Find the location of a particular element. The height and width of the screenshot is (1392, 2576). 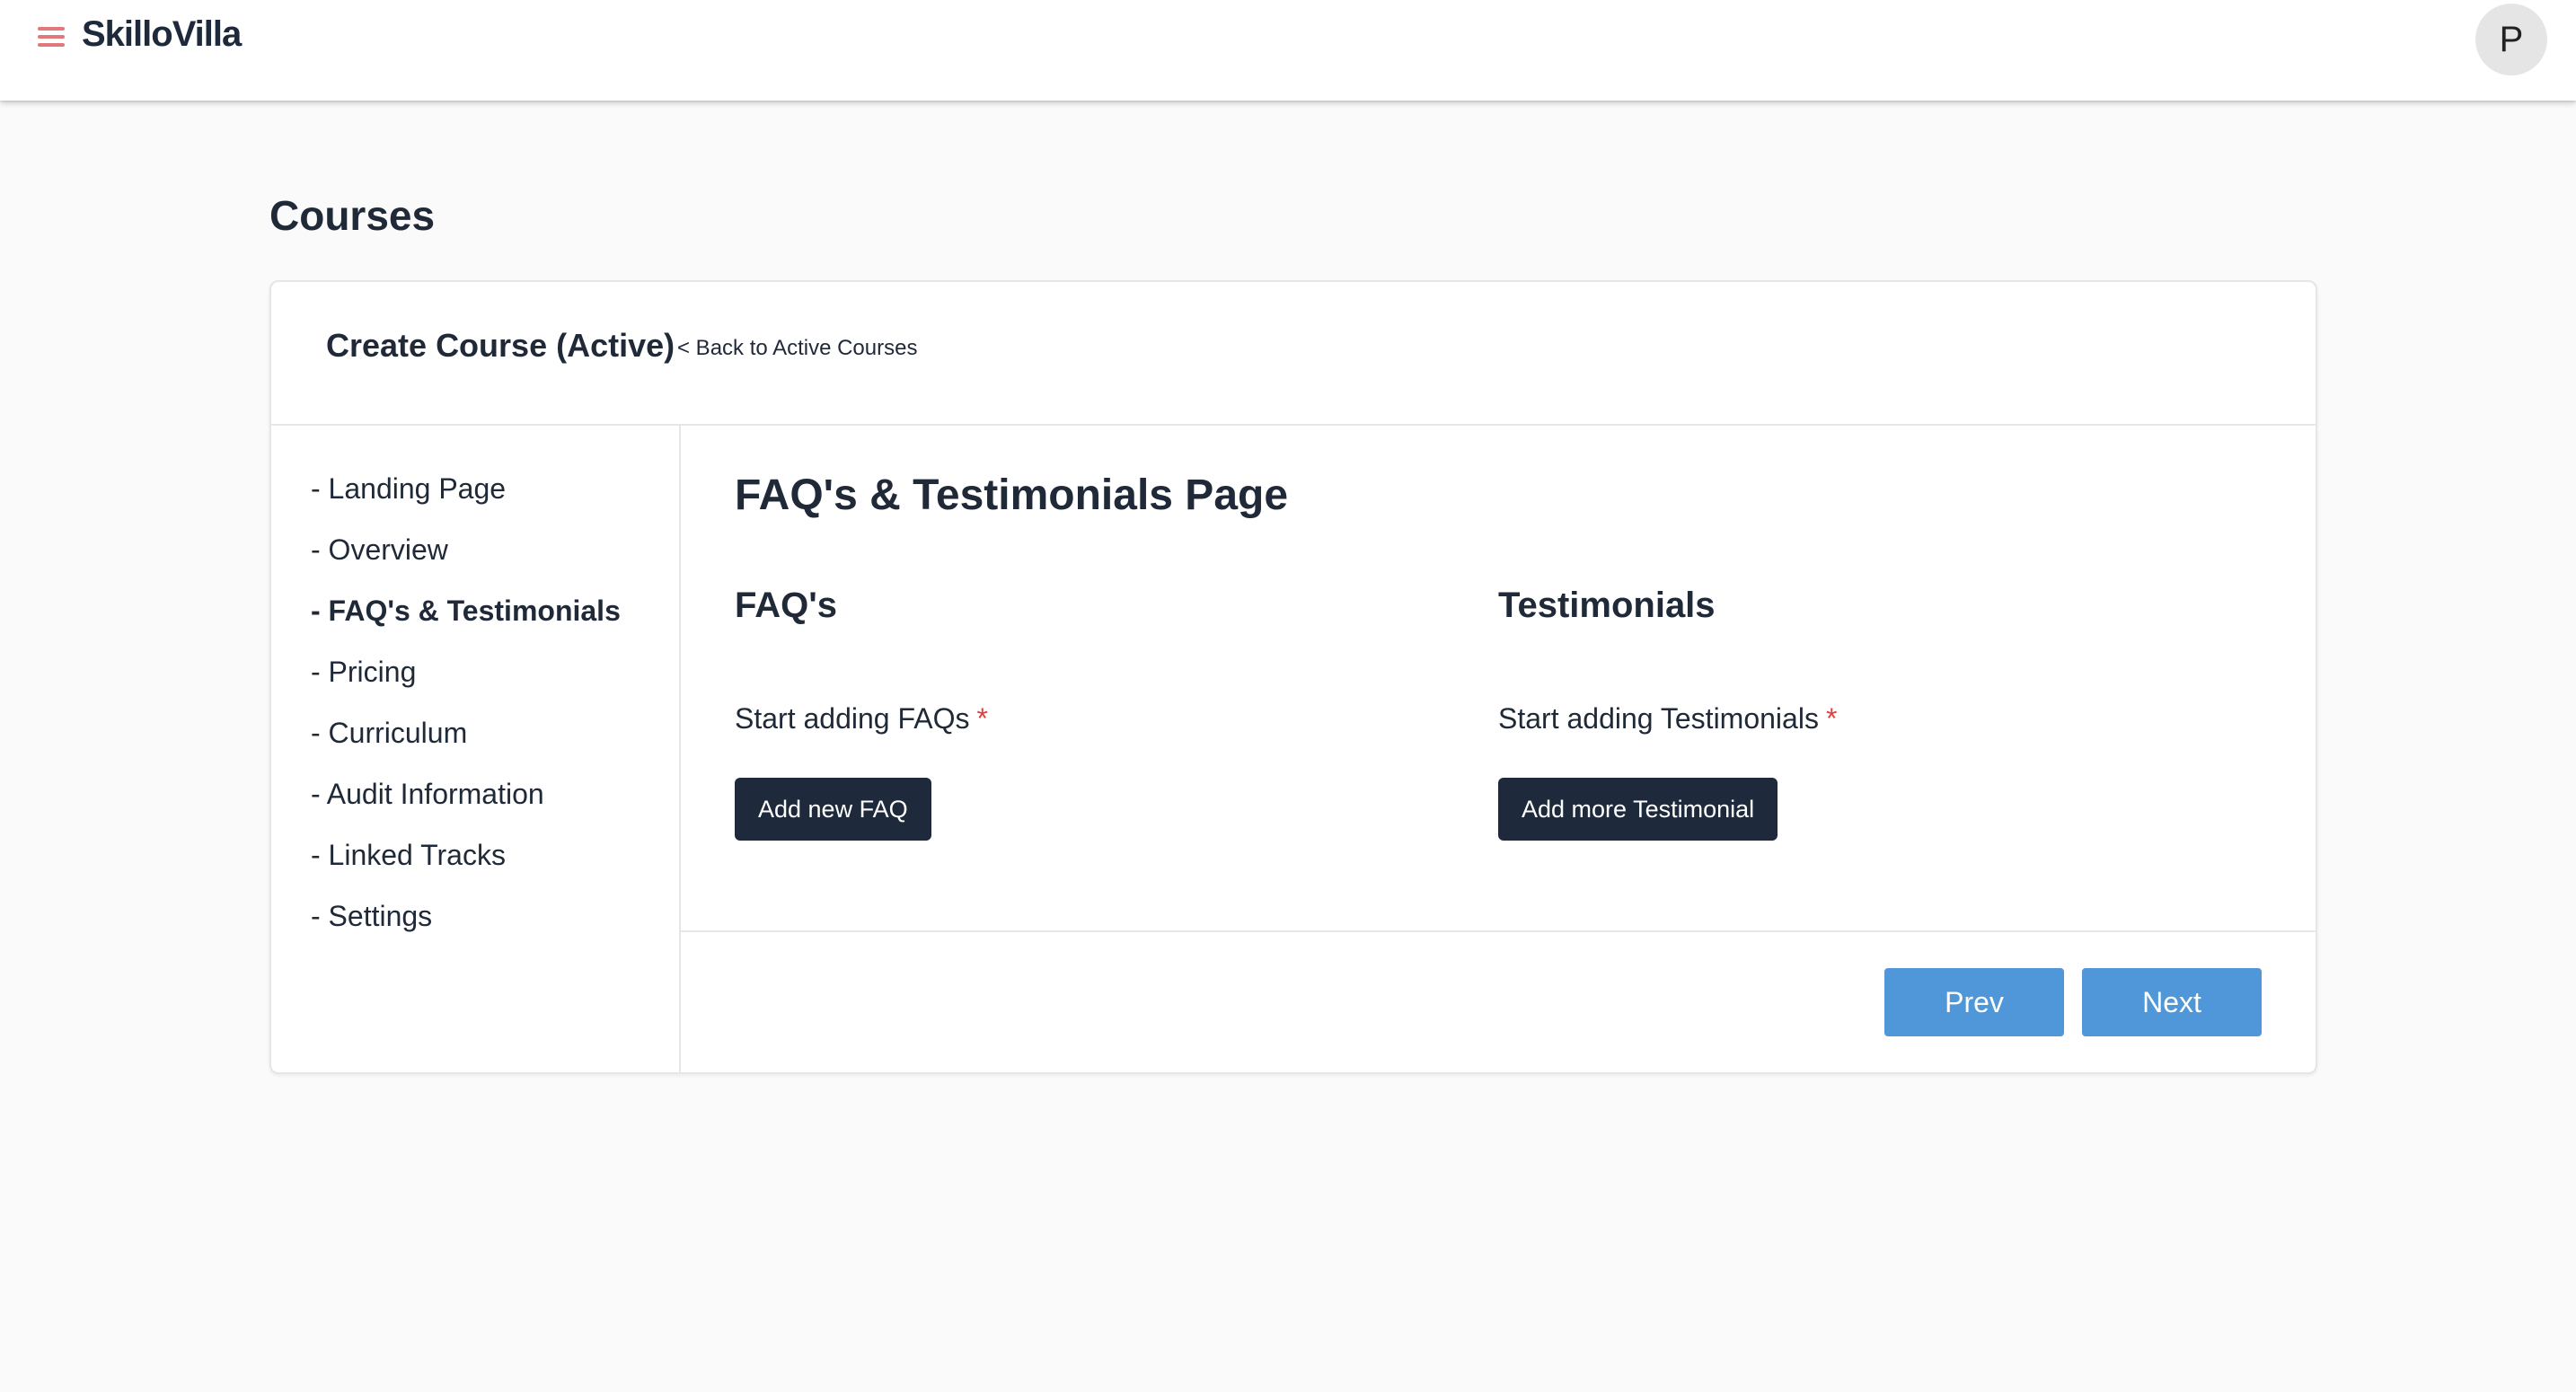

page-title: Courses is located at coordinates (352, 215).